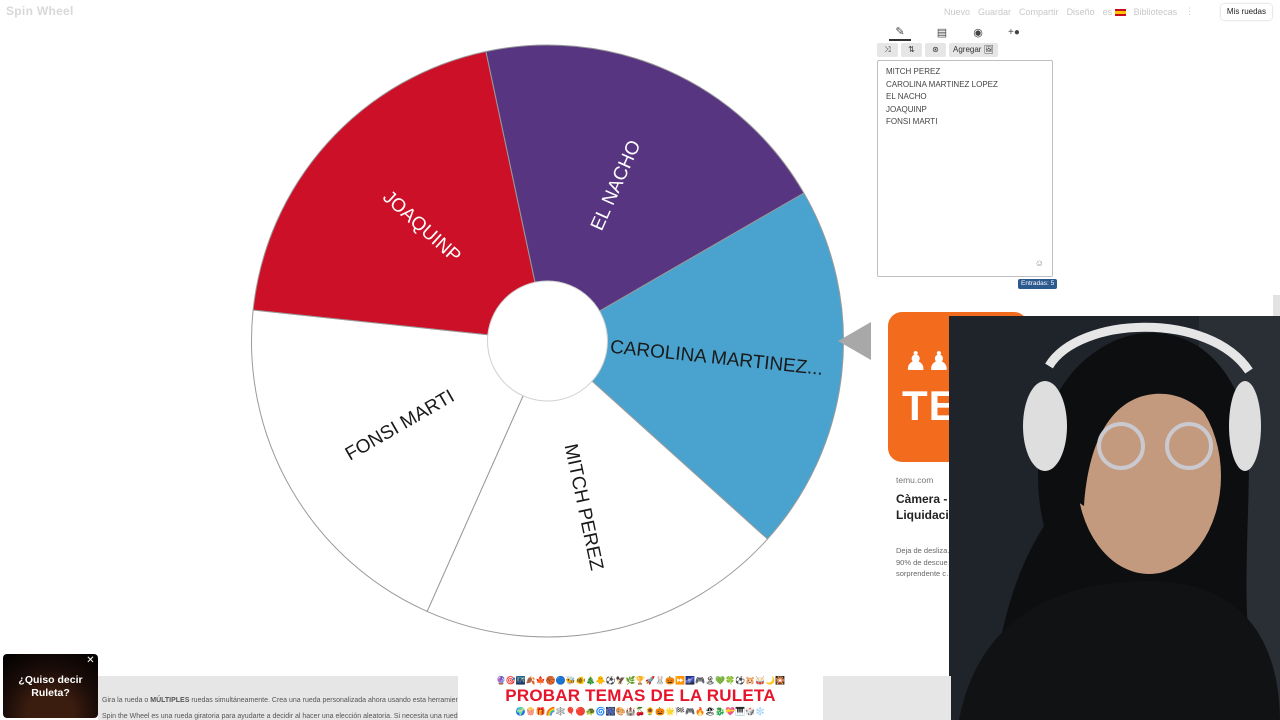  What do you see at coordinates (40, 11) in the screenshot?
I see `app-logo: Spin Wheel` at bounding box center [40, 11].